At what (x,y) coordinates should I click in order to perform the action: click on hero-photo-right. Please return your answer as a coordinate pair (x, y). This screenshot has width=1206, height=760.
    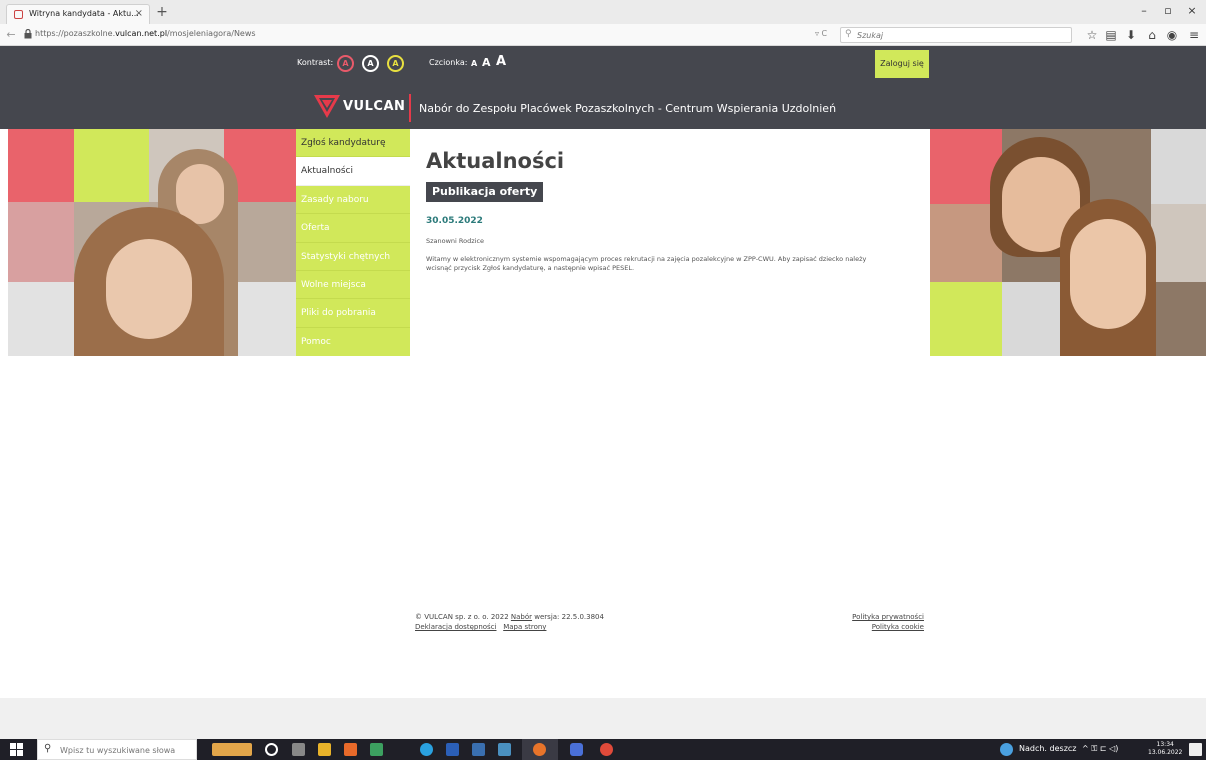
    Looking at the image, I should click on (1068, 242).